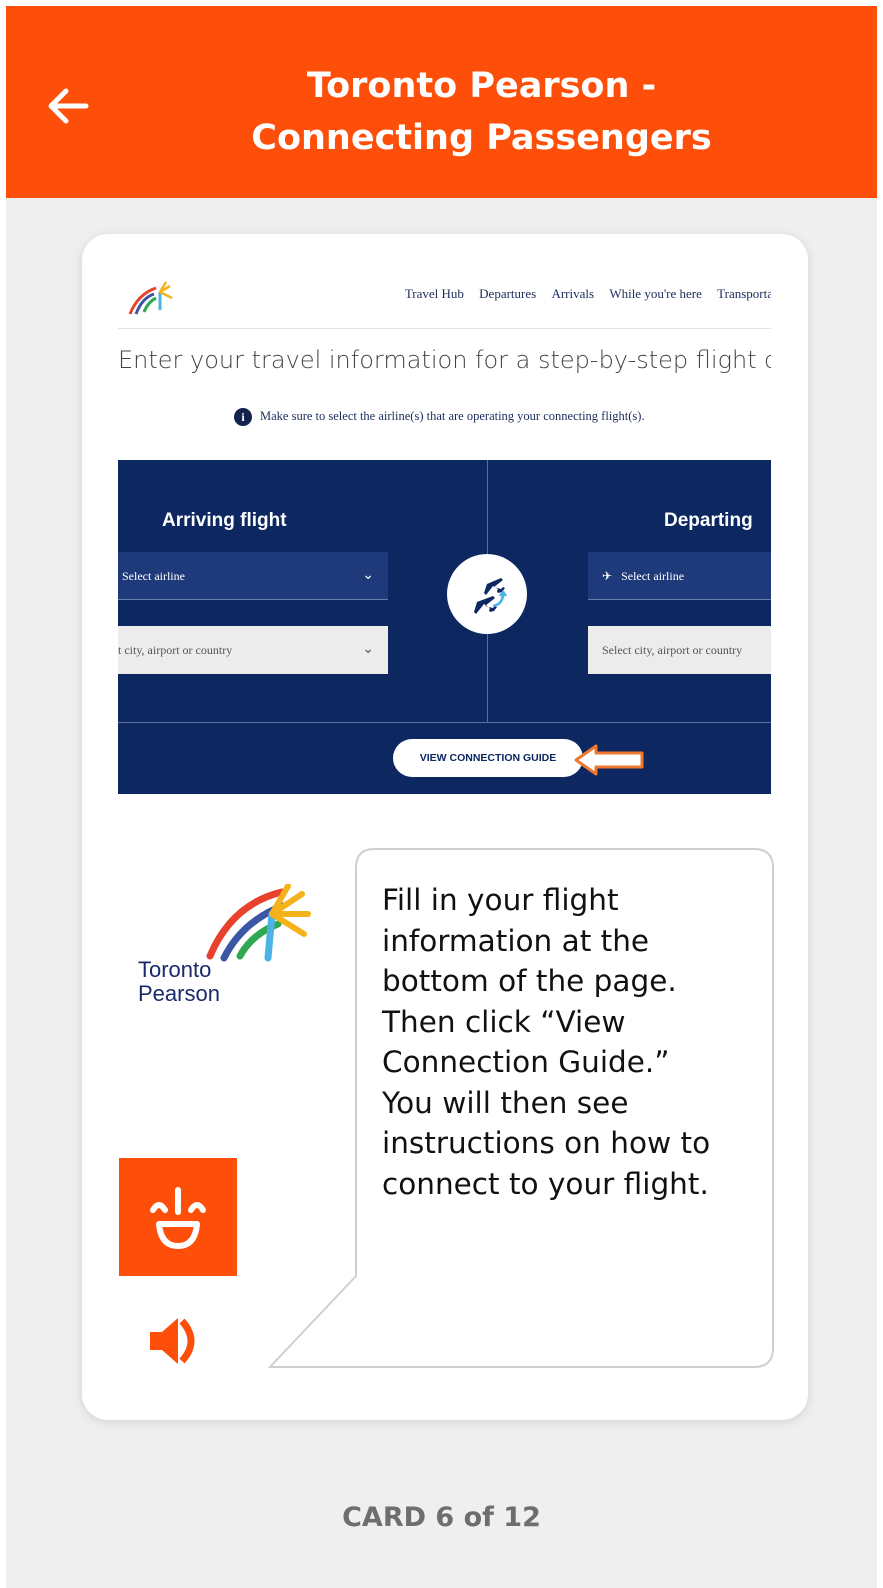  I want to click on instruction-line: instructions on how to, so click(546, 1143).